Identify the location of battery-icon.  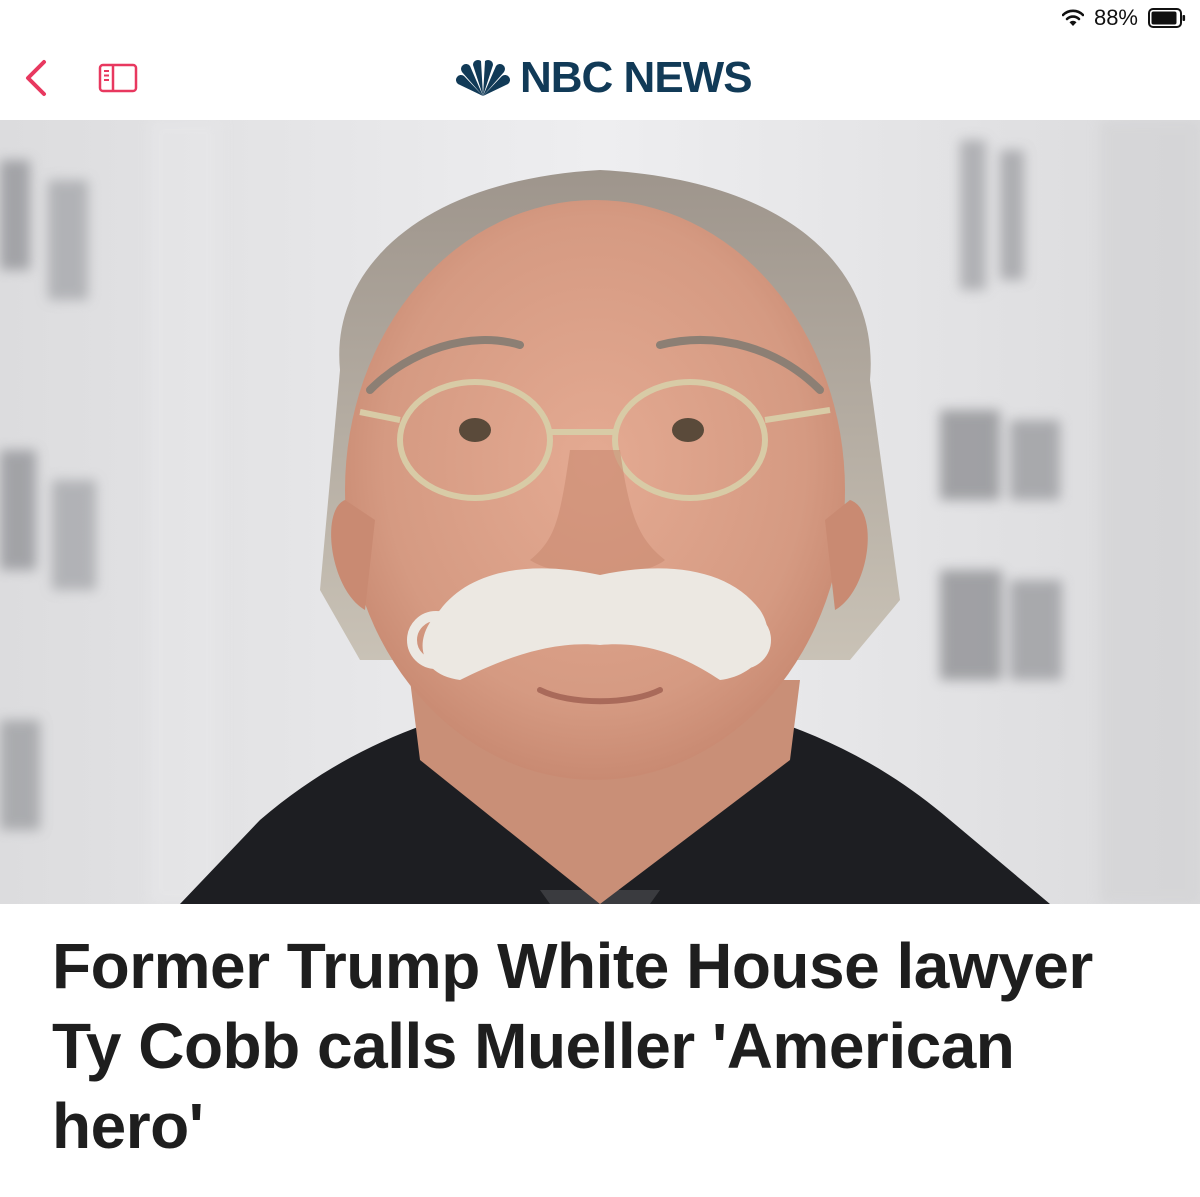
(1167, 18).